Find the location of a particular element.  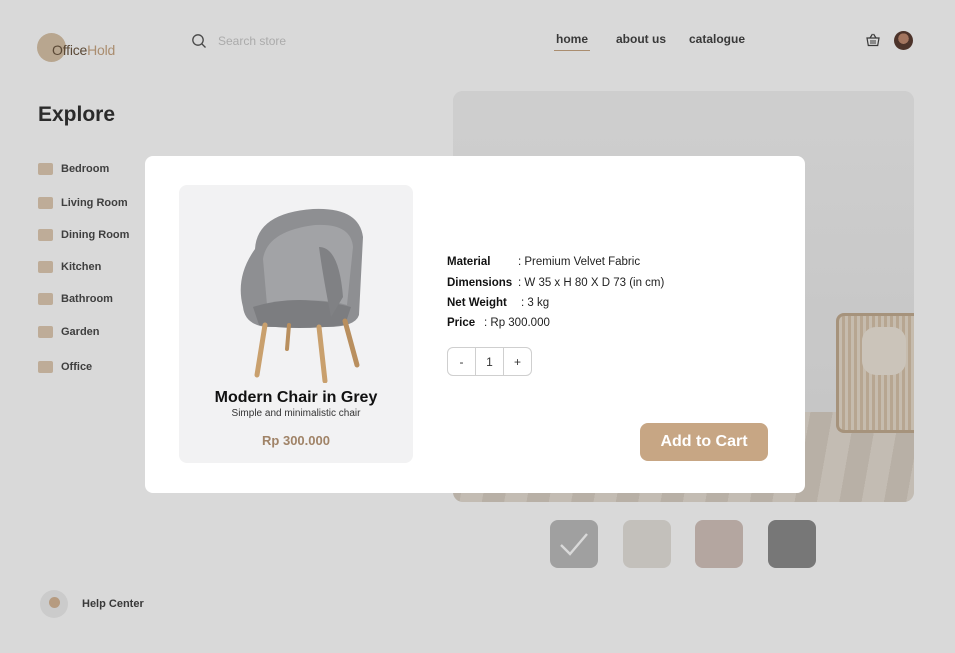

product-price: Rp 300.000 is located at coordinates (296, 440).